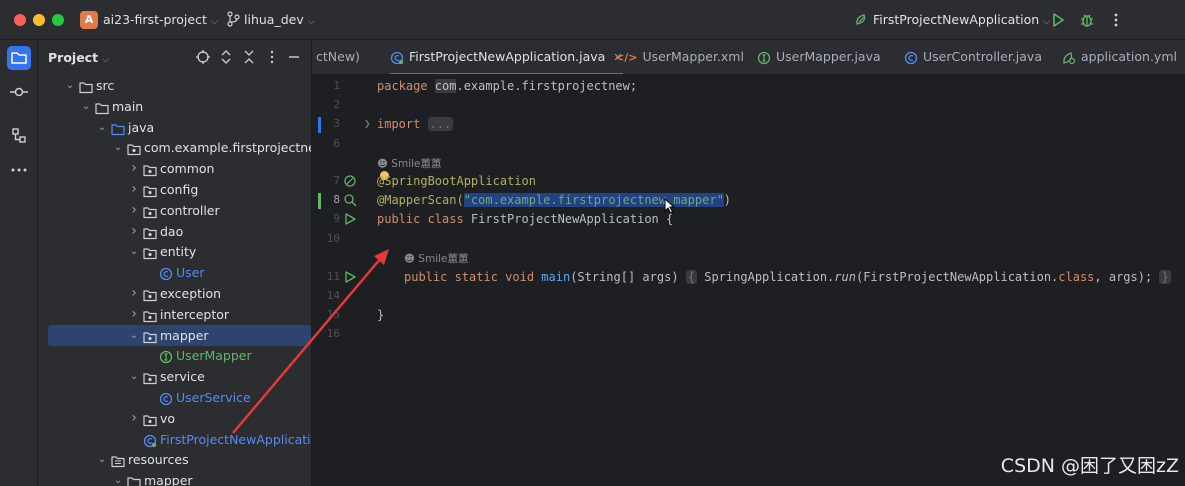 The width and height of the screenshot is (1185, 486). I want to click on branch-selector: lihua_dev ⌵, so click(279, 19).